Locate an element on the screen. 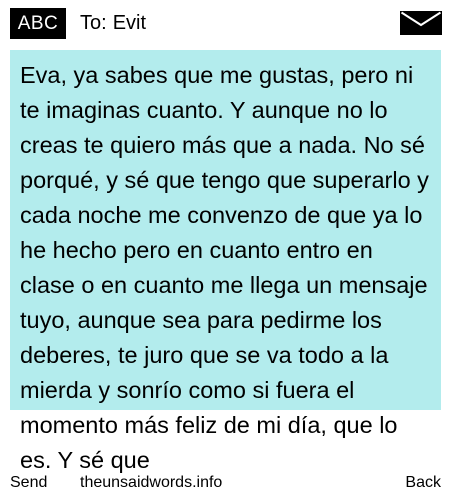 Image resolution: width=450 pixels, height=500 pixels. compose-header: ABC To: Evit is located at coordinates (225, 23).